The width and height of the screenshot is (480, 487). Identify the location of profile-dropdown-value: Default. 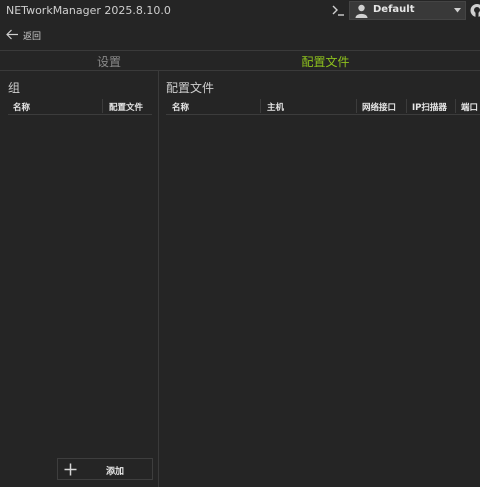
(394, 9).